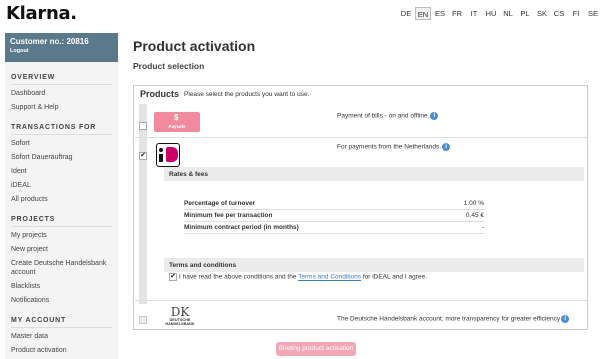 This screenshot has width=605, height=359. Describe the element at coordinates (161, 158) in the screenshot. I see `ideal-logo-bar` at that location.